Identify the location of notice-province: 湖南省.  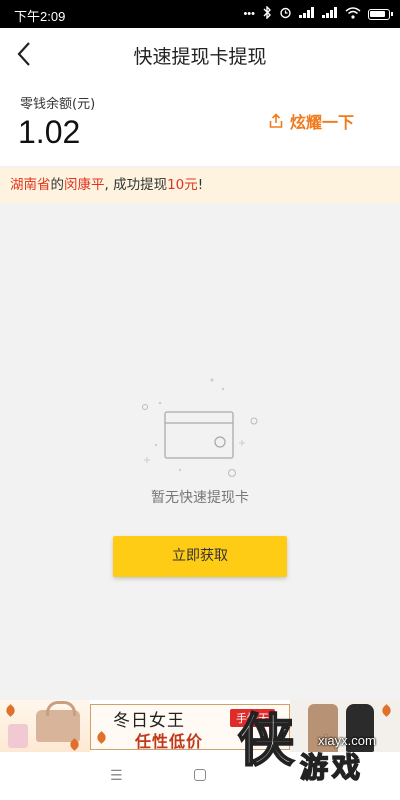
(30, 185).